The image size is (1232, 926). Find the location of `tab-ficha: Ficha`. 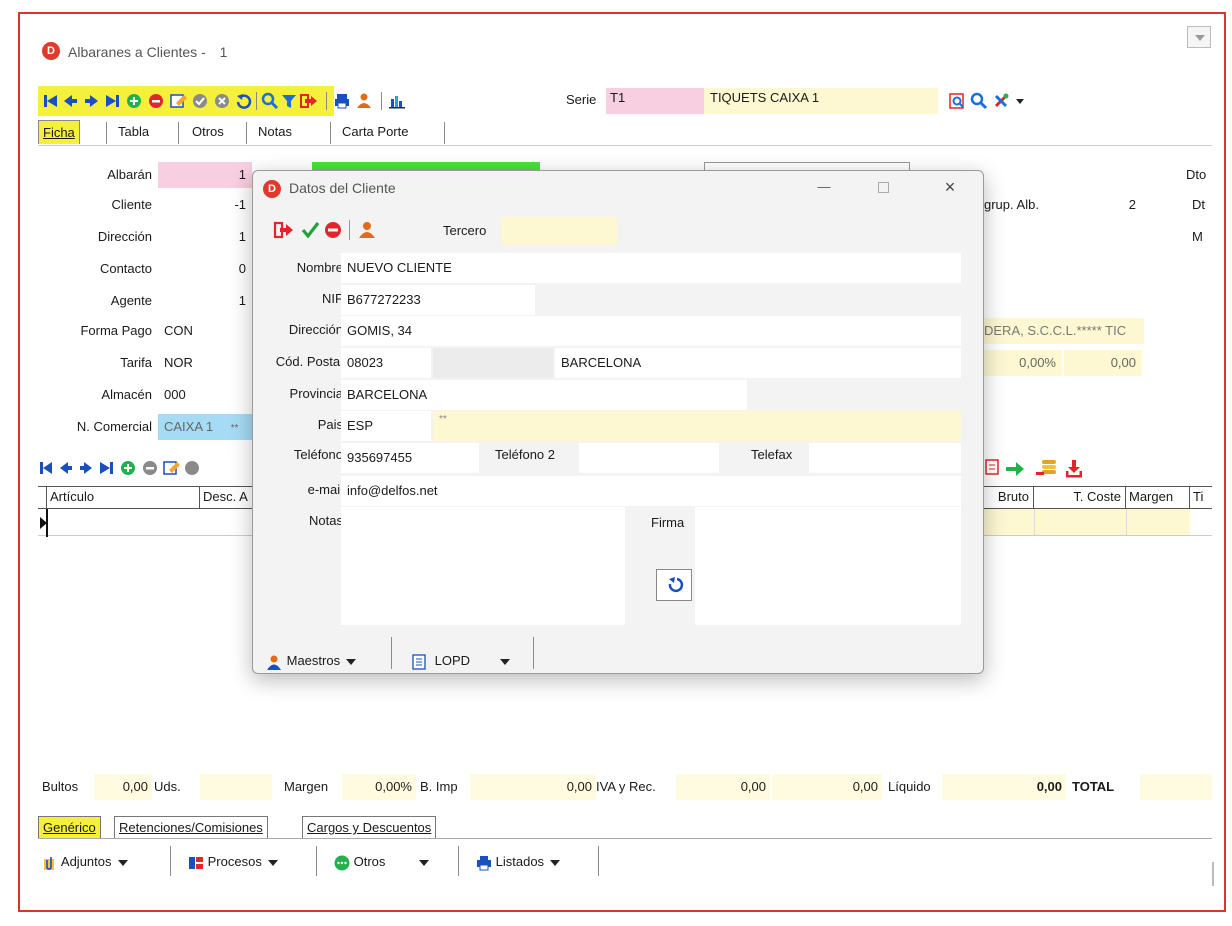

tab-ficha: Ficha is located at coordinates (59, 132).